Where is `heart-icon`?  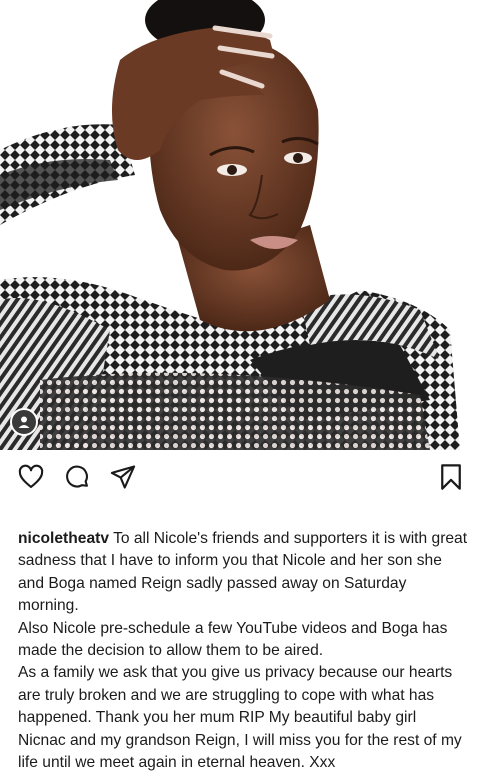 heart-icon is located at coordinates (31, 477).